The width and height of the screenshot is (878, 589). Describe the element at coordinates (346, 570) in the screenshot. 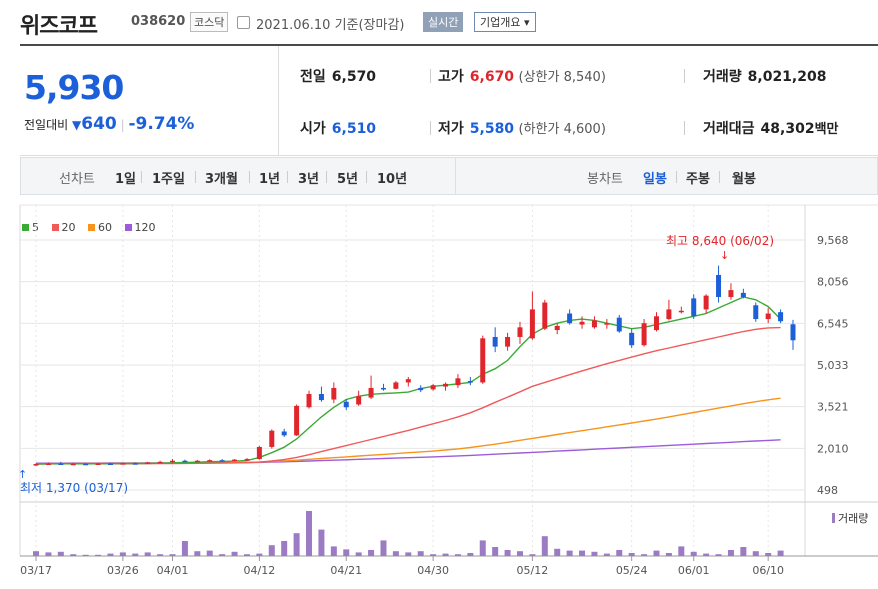

I see `x-tick-label: 04/21` at that location.